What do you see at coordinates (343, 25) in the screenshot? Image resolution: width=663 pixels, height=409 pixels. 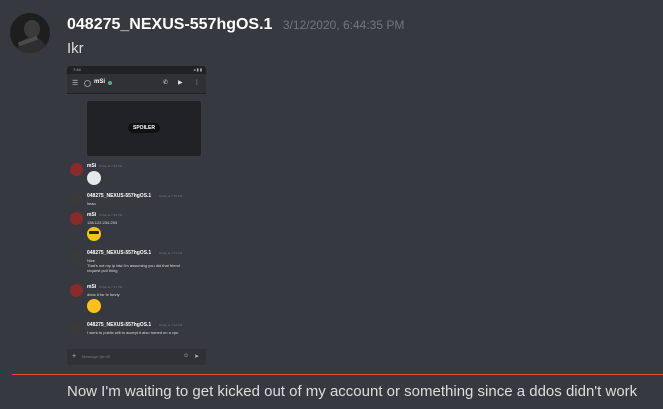 I see `timestamp: 3/12/2020, 6:44:35 PM` at bounding box center [343, 25].